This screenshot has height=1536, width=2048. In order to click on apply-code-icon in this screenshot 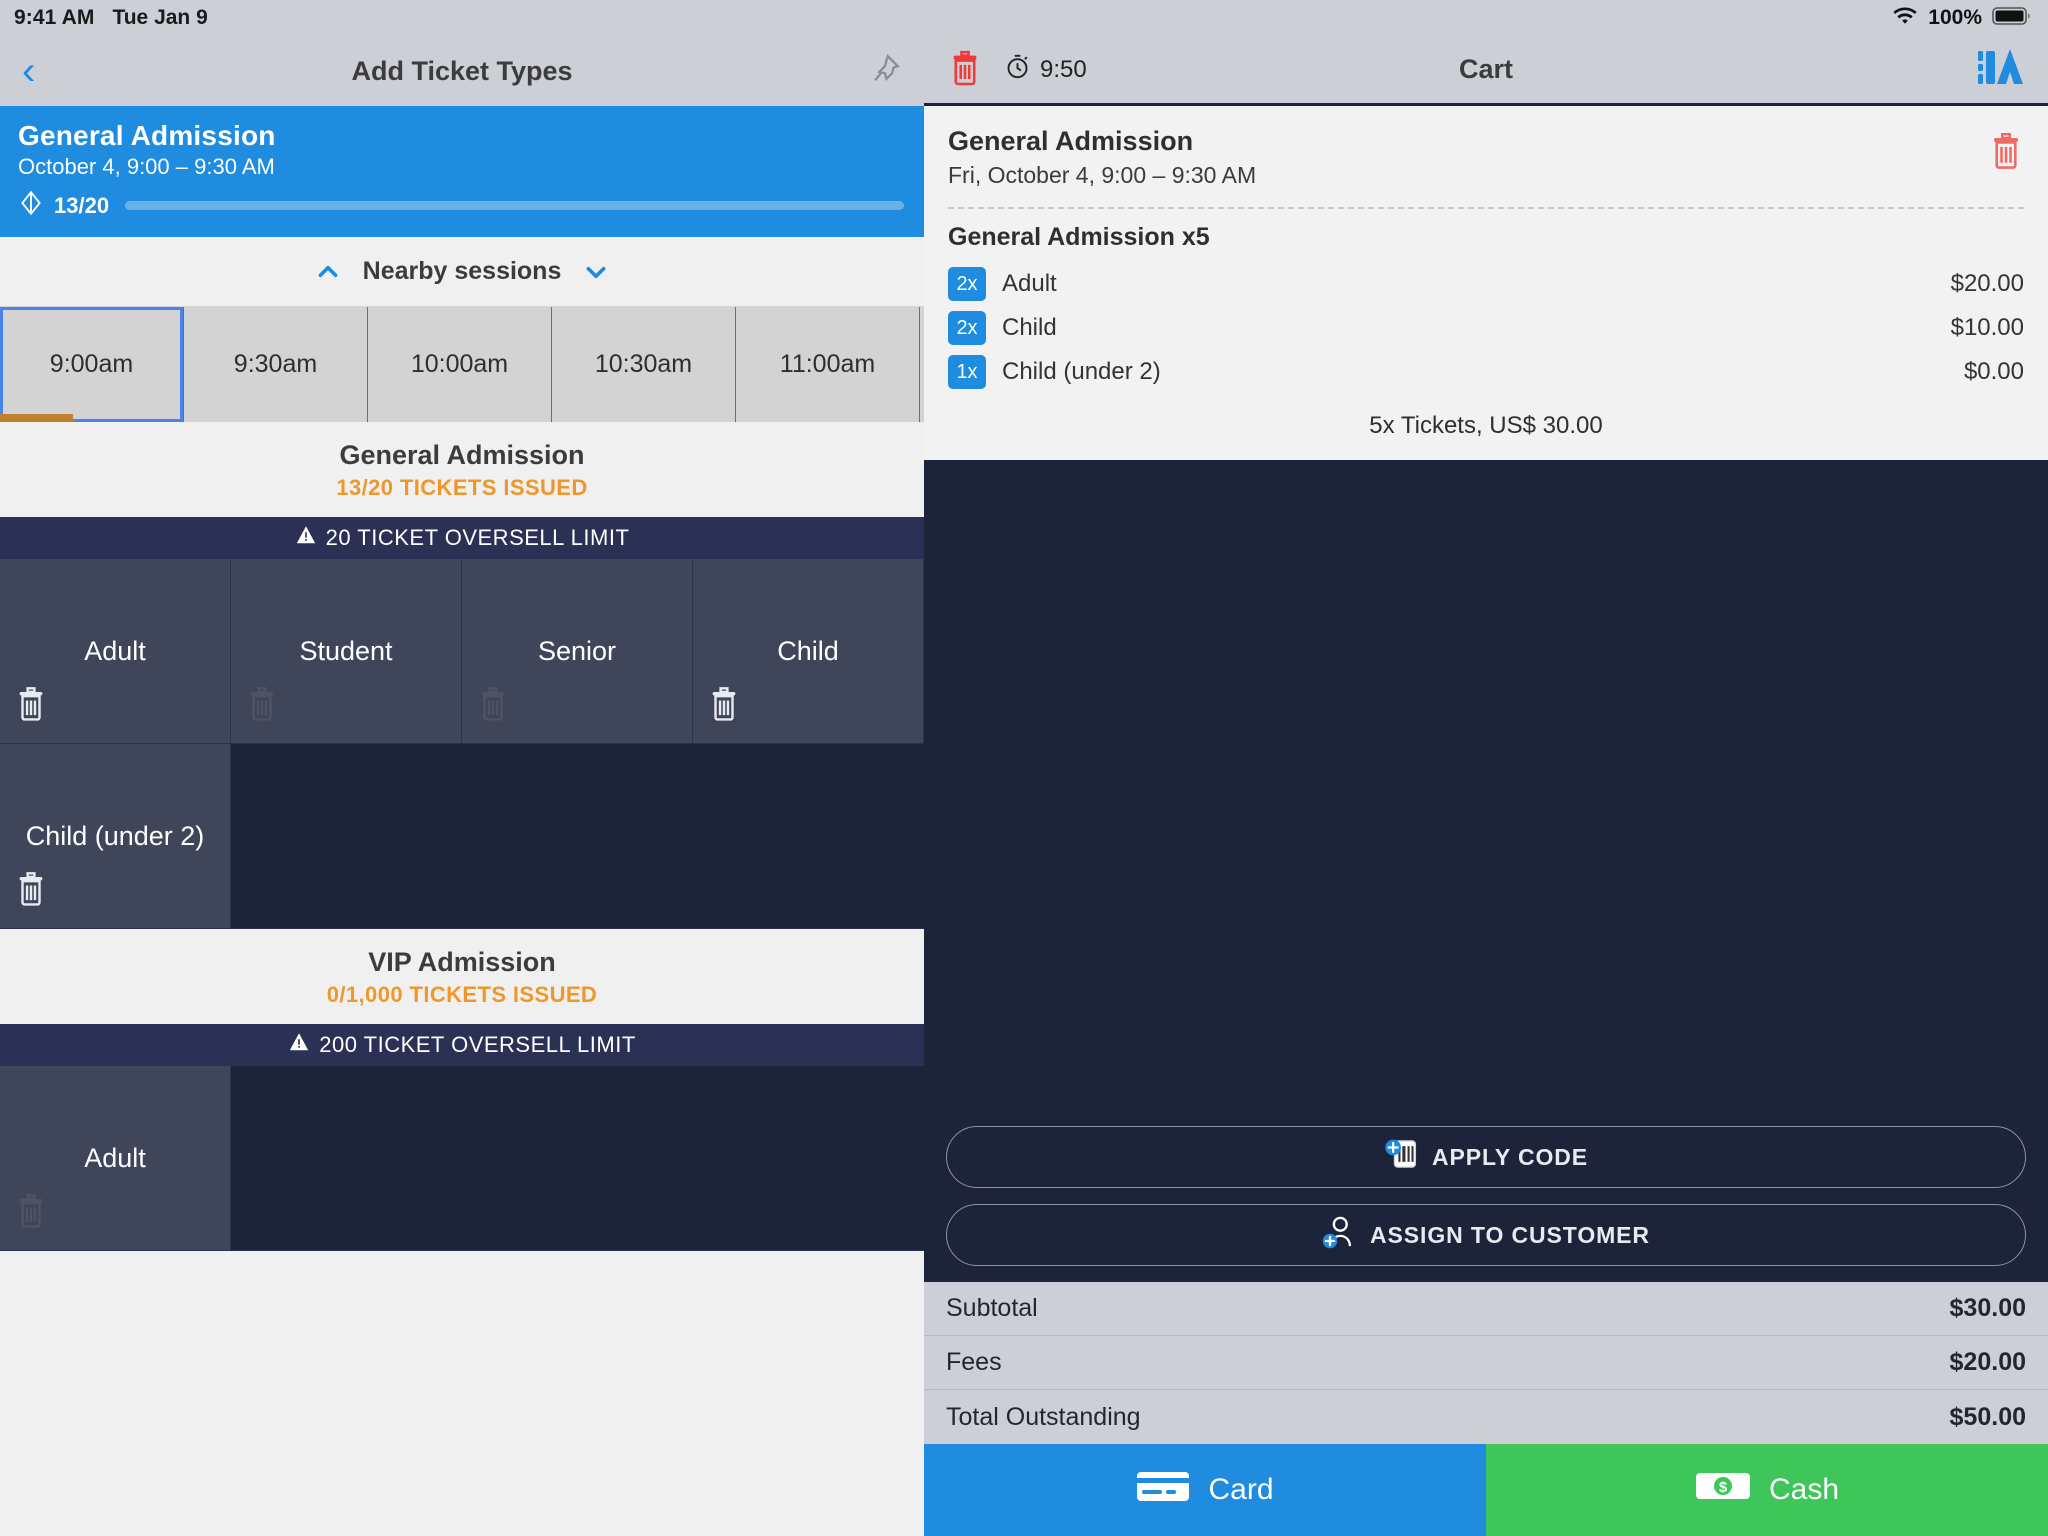, I will do `click(1401, 1157)`.